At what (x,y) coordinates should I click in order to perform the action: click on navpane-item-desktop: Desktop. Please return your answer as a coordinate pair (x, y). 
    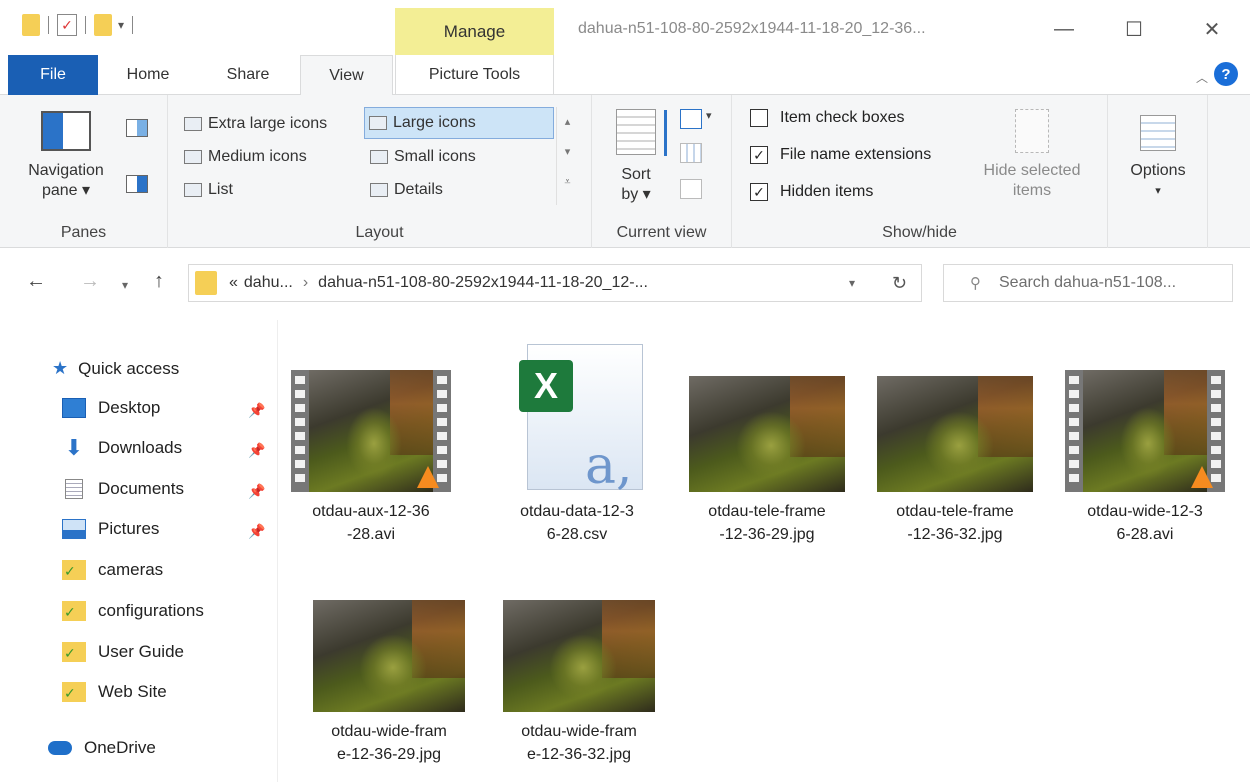
    Looking at the image, I should click on (111, 408).